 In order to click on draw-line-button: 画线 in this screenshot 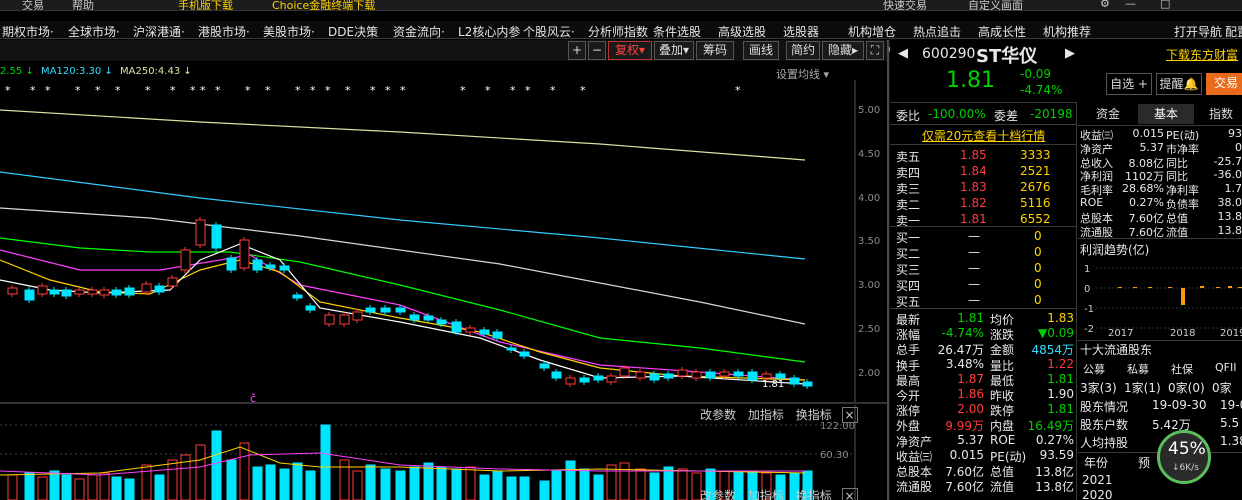, I will do `click(761, 50)`.